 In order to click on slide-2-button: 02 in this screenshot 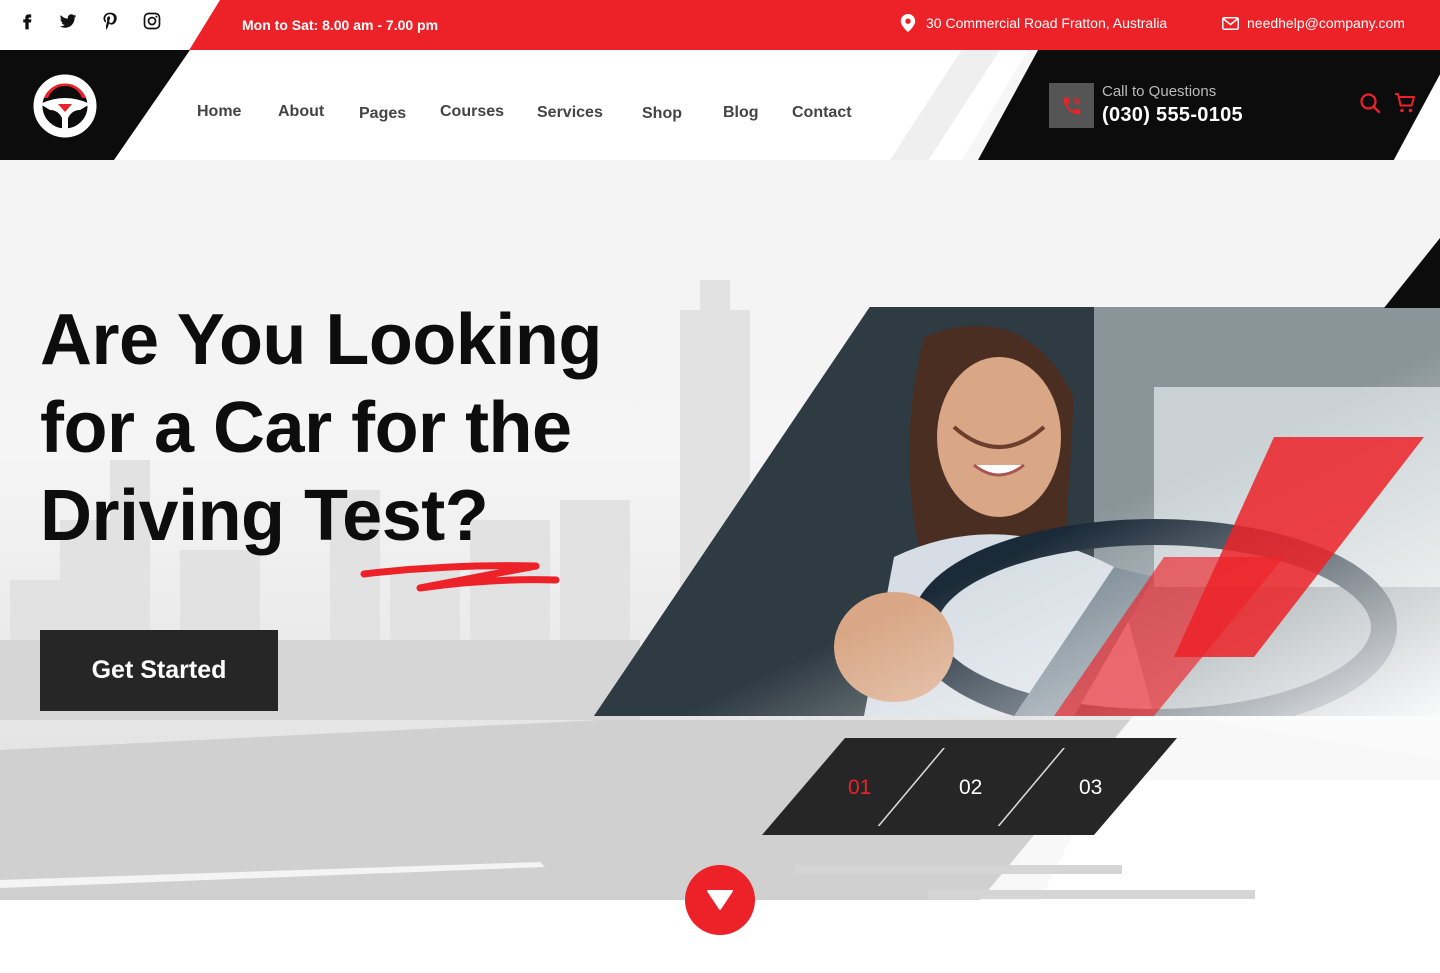, I will do `click(970, 788)`.